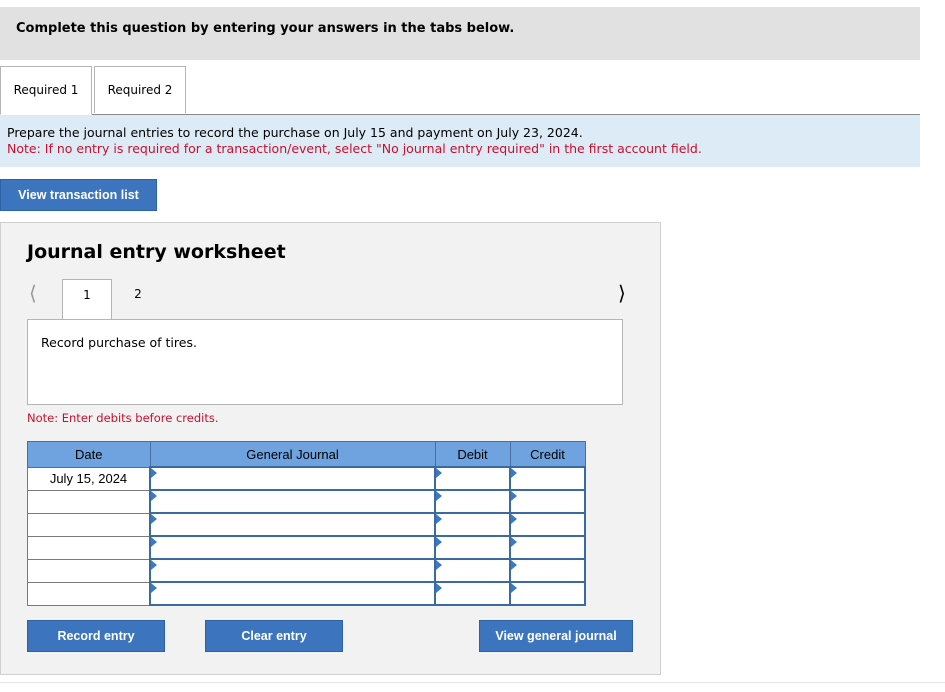 The height and width of the screenshot is (692, 945). What do you see at coordinates (556, 636) in the screenshot?
I see `view-general-journal-button: View general journal` at bounding box center [556, 636].